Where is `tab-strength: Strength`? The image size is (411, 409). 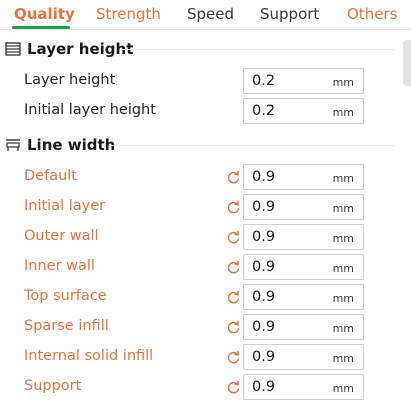
tab-strength: Strength is located at coordinates (128, 14).